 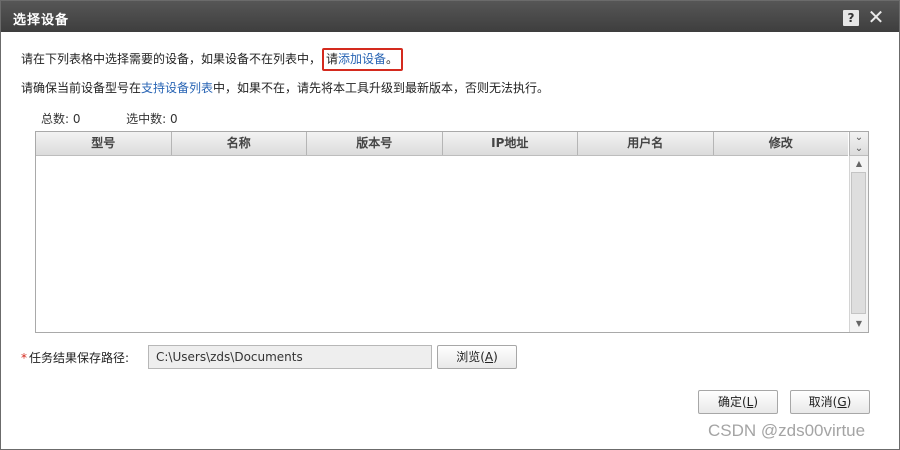 What do you see at coordinates (76, 119) in the screenshot?
I see `total-value: 0` at bounding box center [76, 119].